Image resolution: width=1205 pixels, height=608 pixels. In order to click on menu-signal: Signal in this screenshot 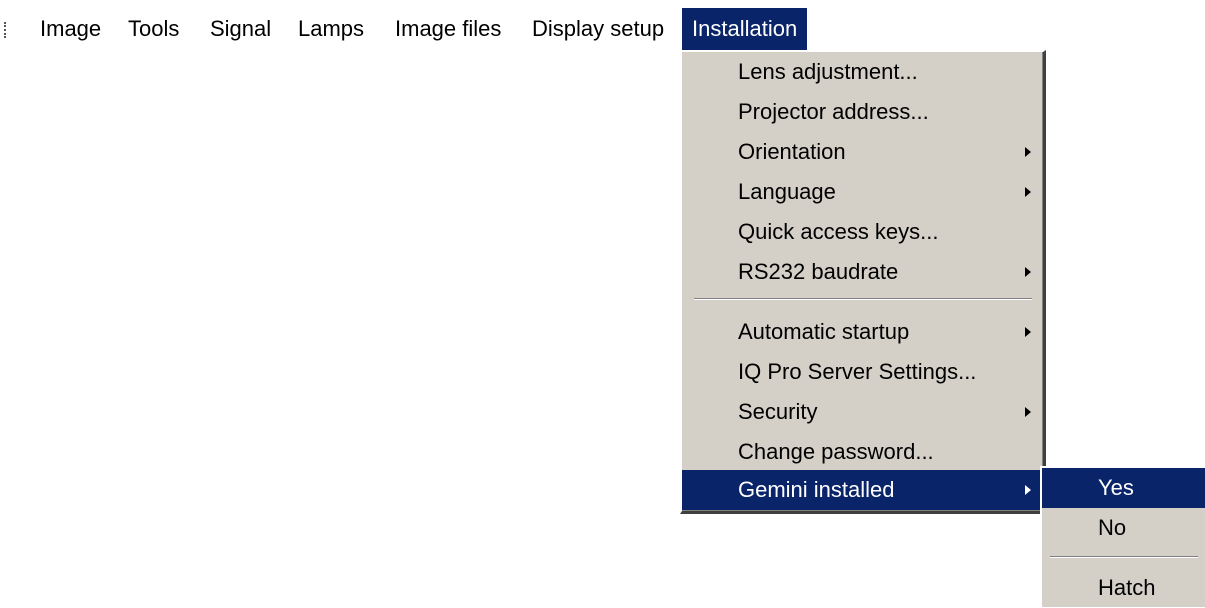, I will do `click(240, 29)`.